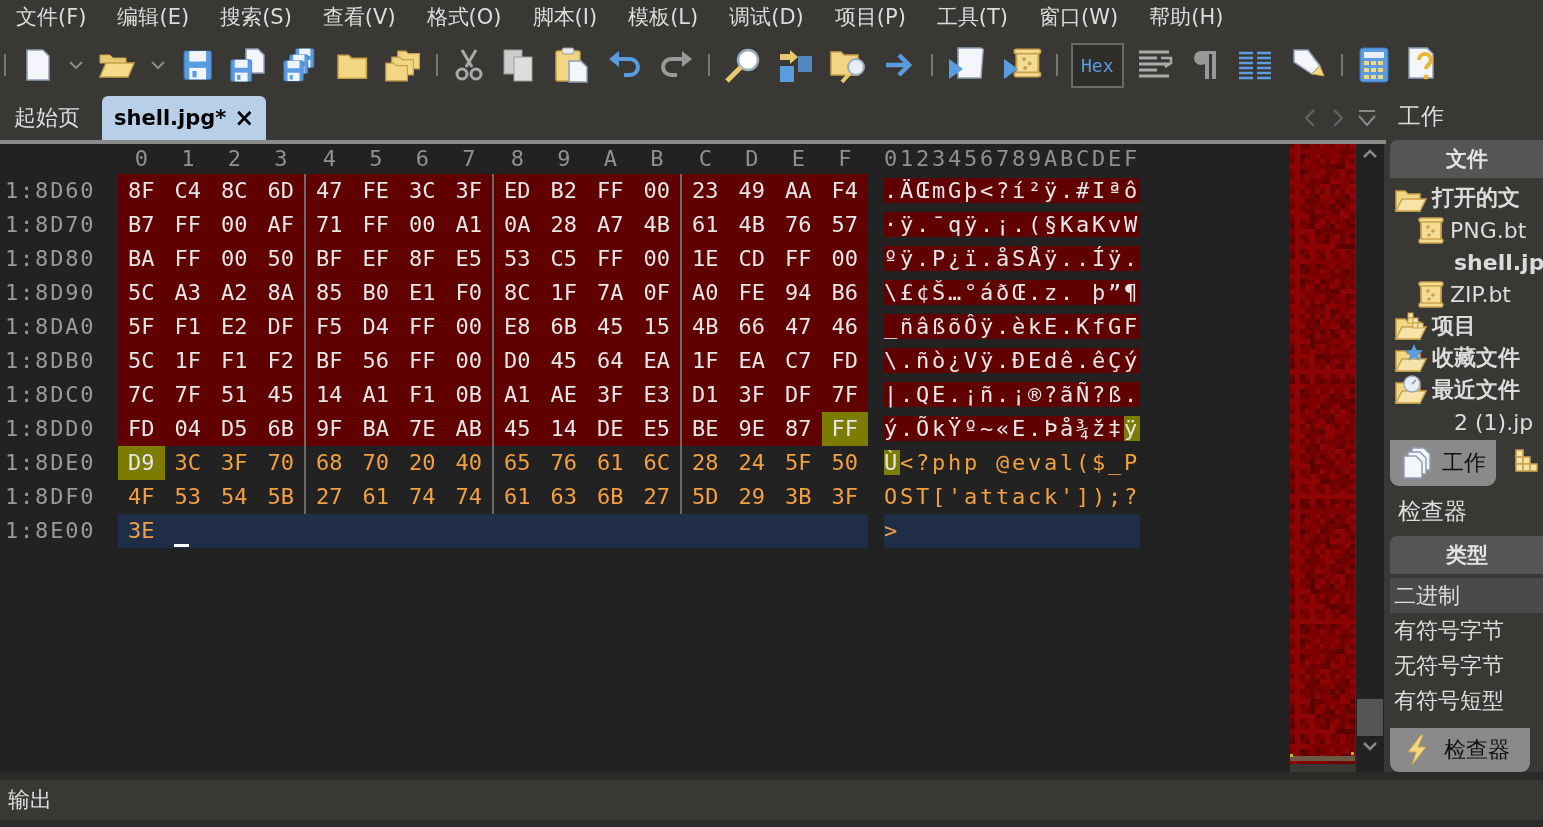 The image size is (1543, 827). Describe the element at coordinates (280, 497) in the screenshot. I see `hex-byte: 5B` at that location.